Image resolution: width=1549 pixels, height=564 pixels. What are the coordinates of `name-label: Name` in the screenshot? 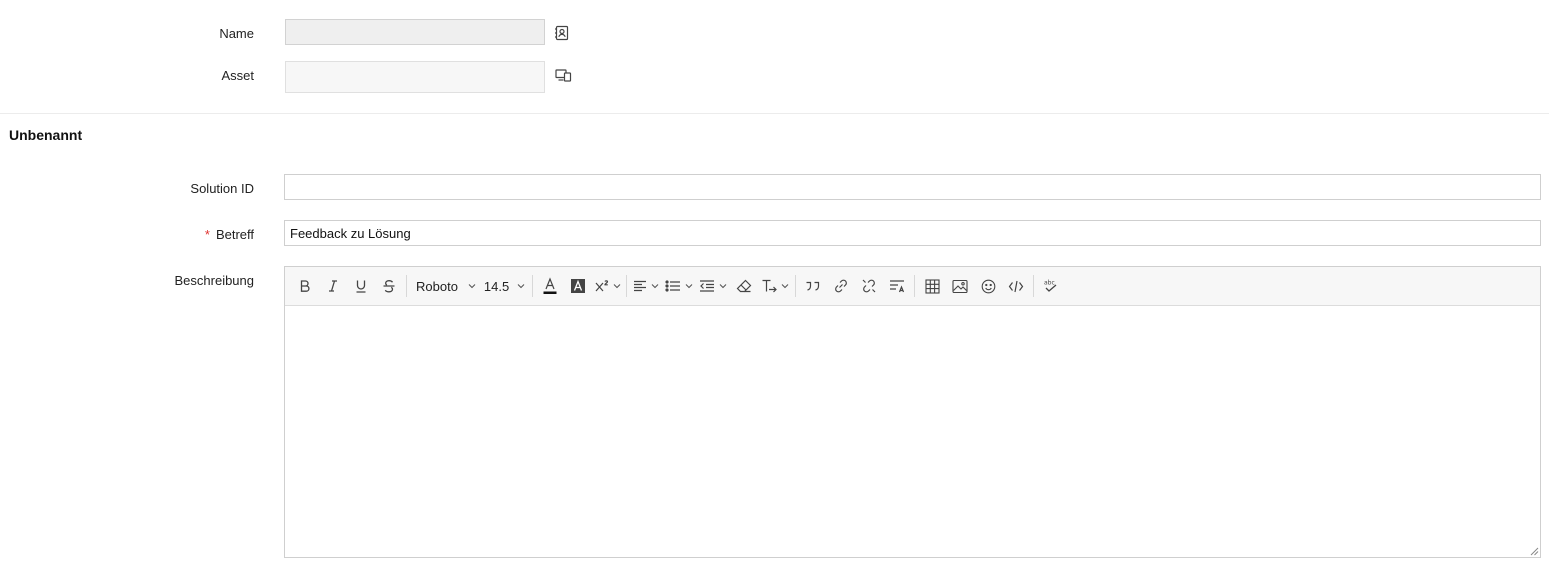 It's located at (236, 33).